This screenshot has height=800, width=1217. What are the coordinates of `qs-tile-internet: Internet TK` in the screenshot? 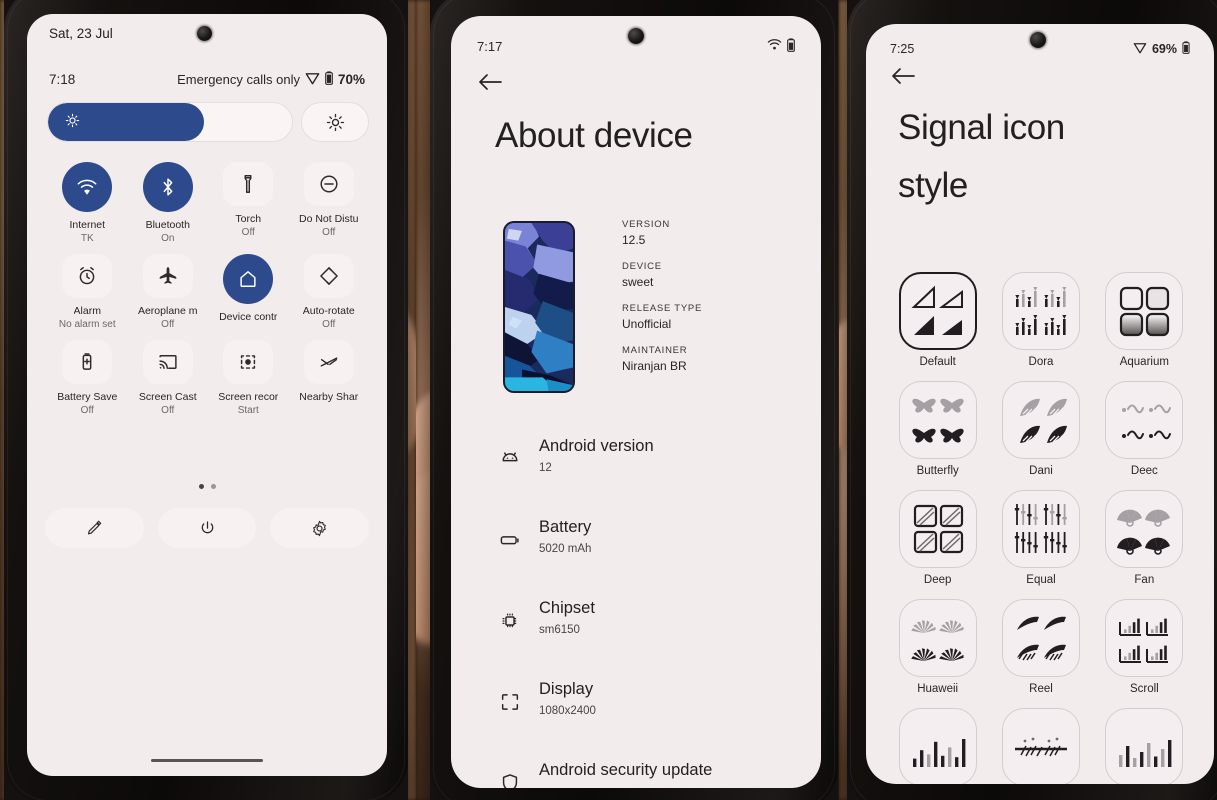 It's located at (87, 203).